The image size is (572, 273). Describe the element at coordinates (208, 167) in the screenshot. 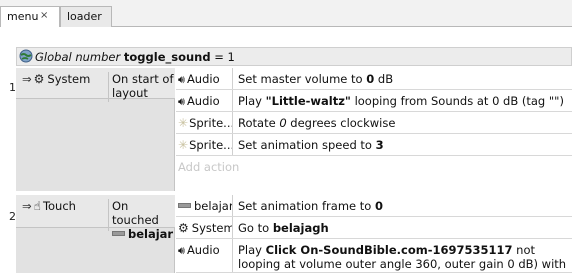

I see `add-action-link: Add action` at that location.